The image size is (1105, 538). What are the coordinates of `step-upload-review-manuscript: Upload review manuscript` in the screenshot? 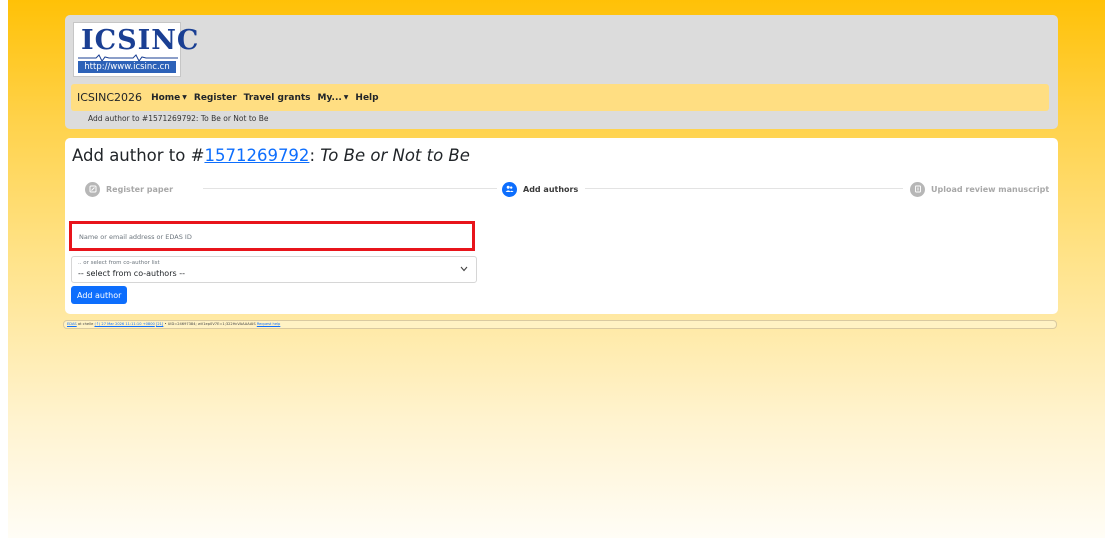 It's located at (979, 189).